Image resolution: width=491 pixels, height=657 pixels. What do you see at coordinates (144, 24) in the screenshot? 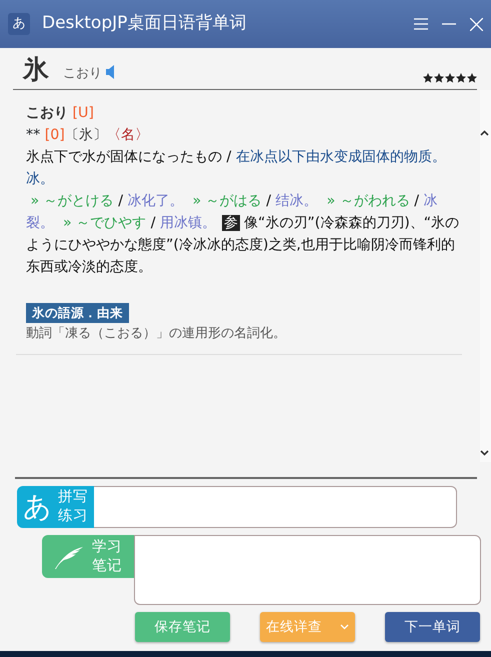
I see `window-title: DesktopJP桌面日语背单词` at bounding box center [144, 24].